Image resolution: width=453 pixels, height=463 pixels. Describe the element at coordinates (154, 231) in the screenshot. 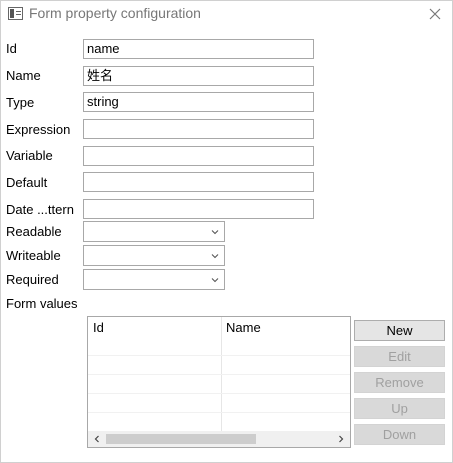

I see `readable-combo` at that location.